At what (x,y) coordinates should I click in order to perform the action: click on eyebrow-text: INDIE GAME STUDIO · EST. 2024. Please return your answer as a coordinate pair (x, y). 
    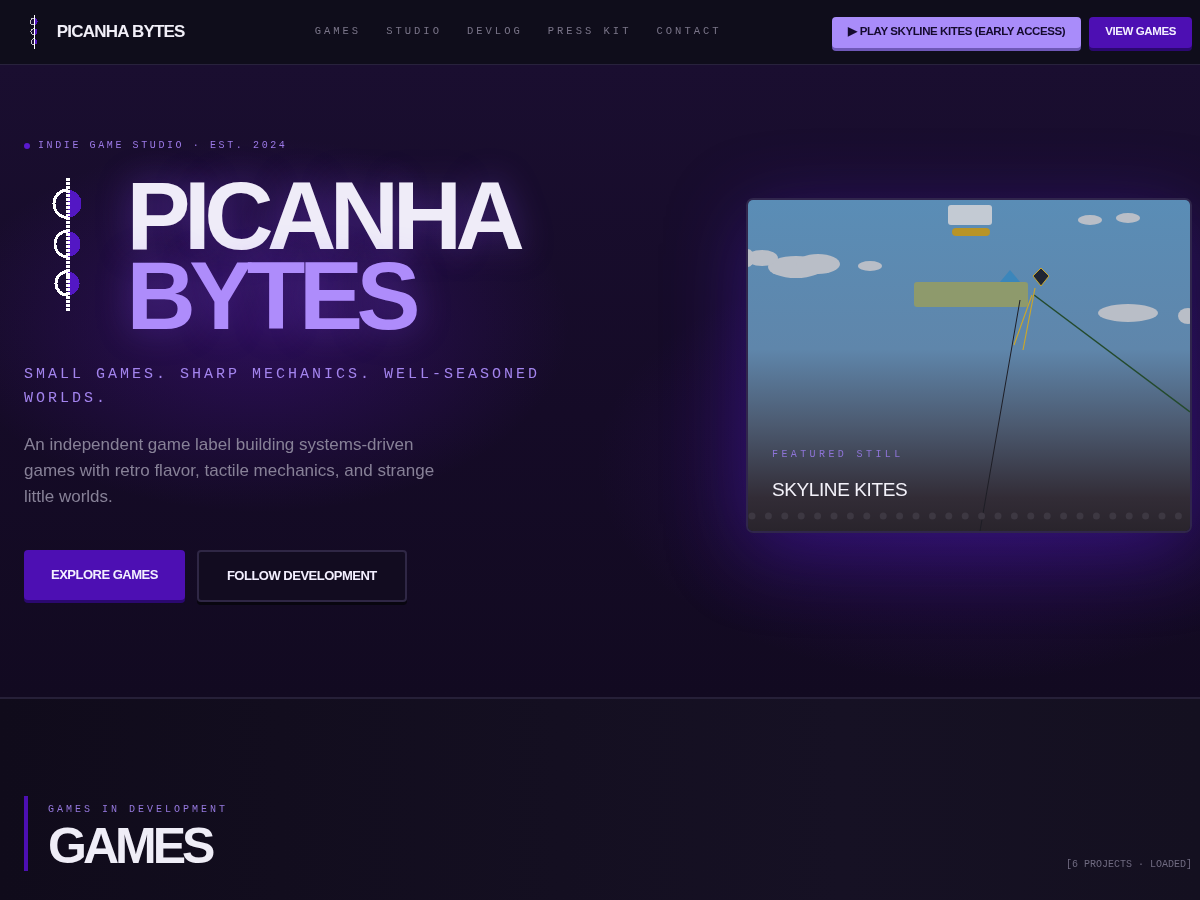
    Looking at the image, I should click on (163, 145).